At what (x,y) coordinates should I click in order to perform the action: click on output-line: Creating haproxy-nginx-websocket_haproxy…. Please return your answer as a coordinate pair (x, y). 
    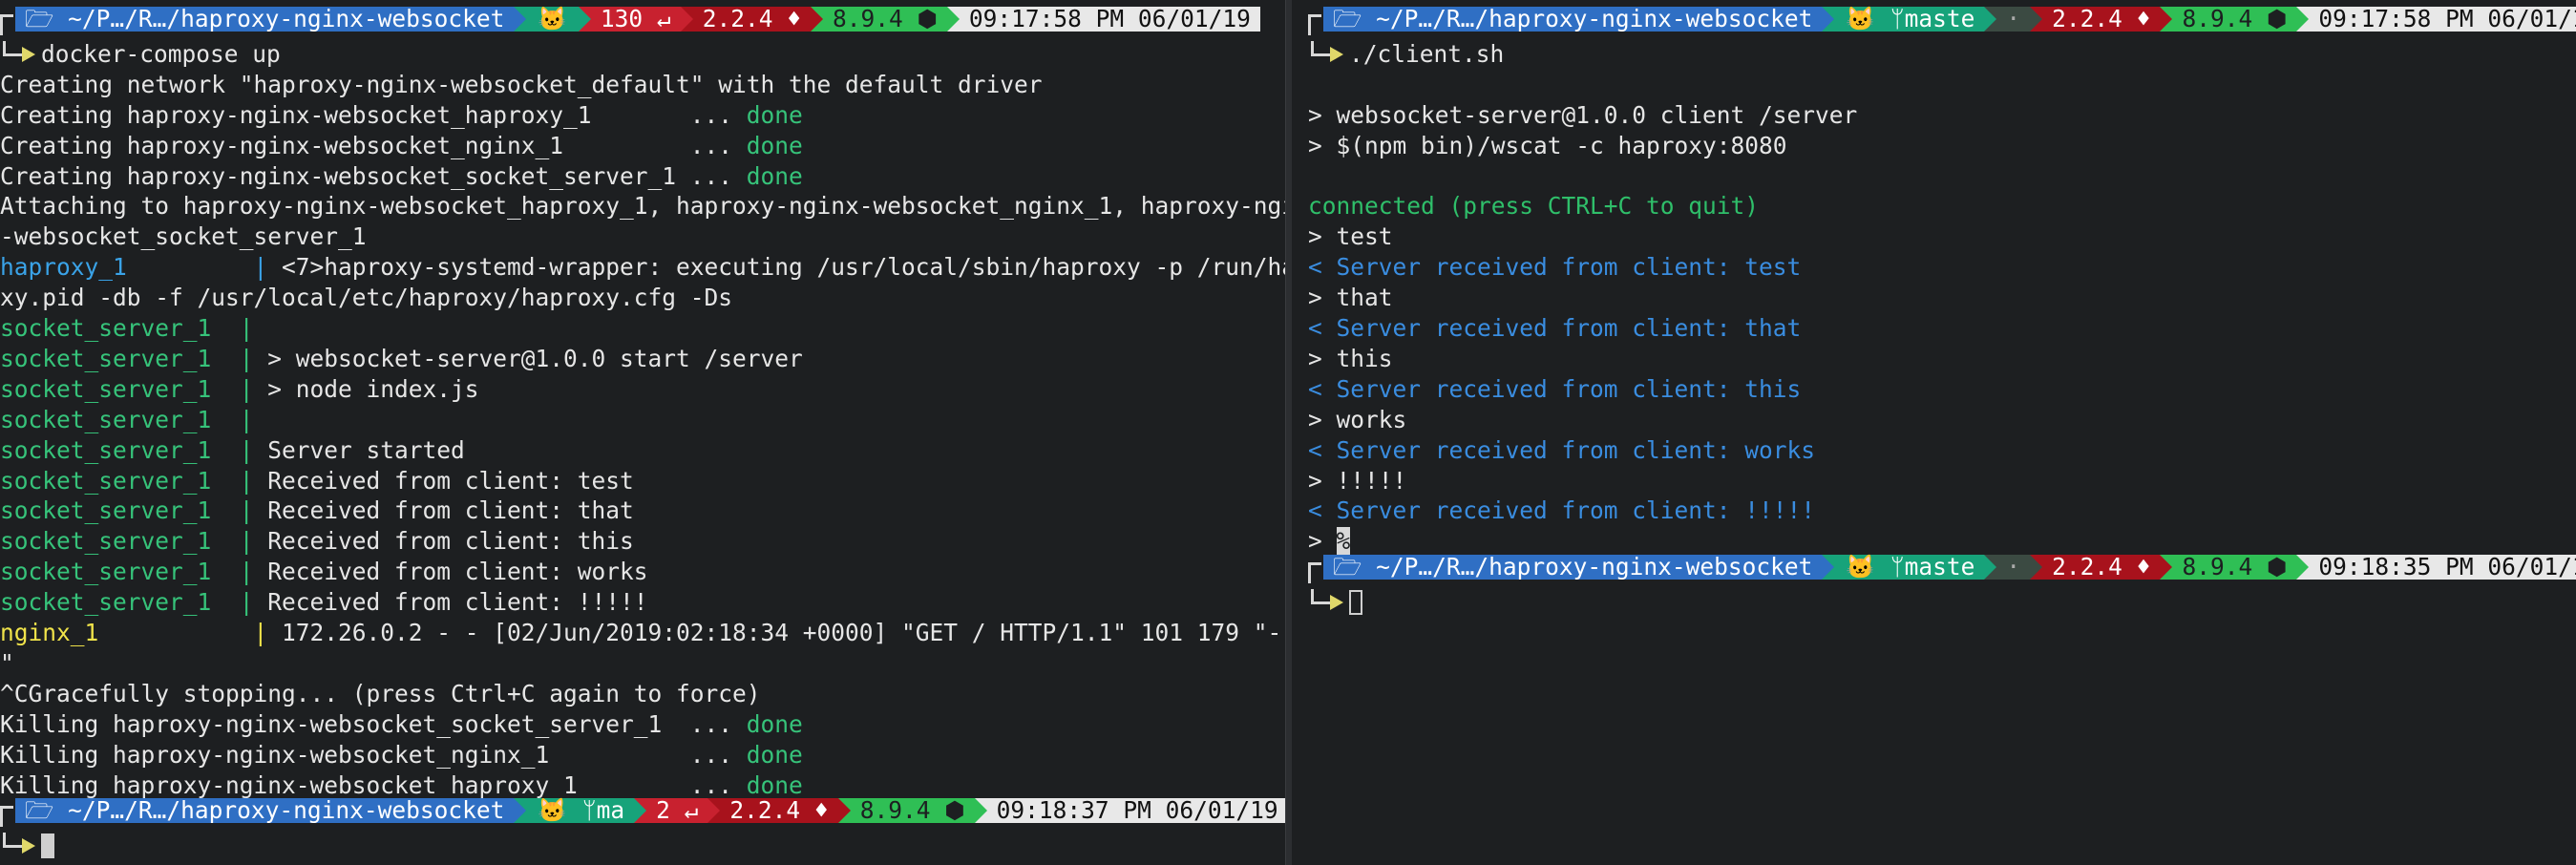
    Looking at the image, I should click on (401, 115).